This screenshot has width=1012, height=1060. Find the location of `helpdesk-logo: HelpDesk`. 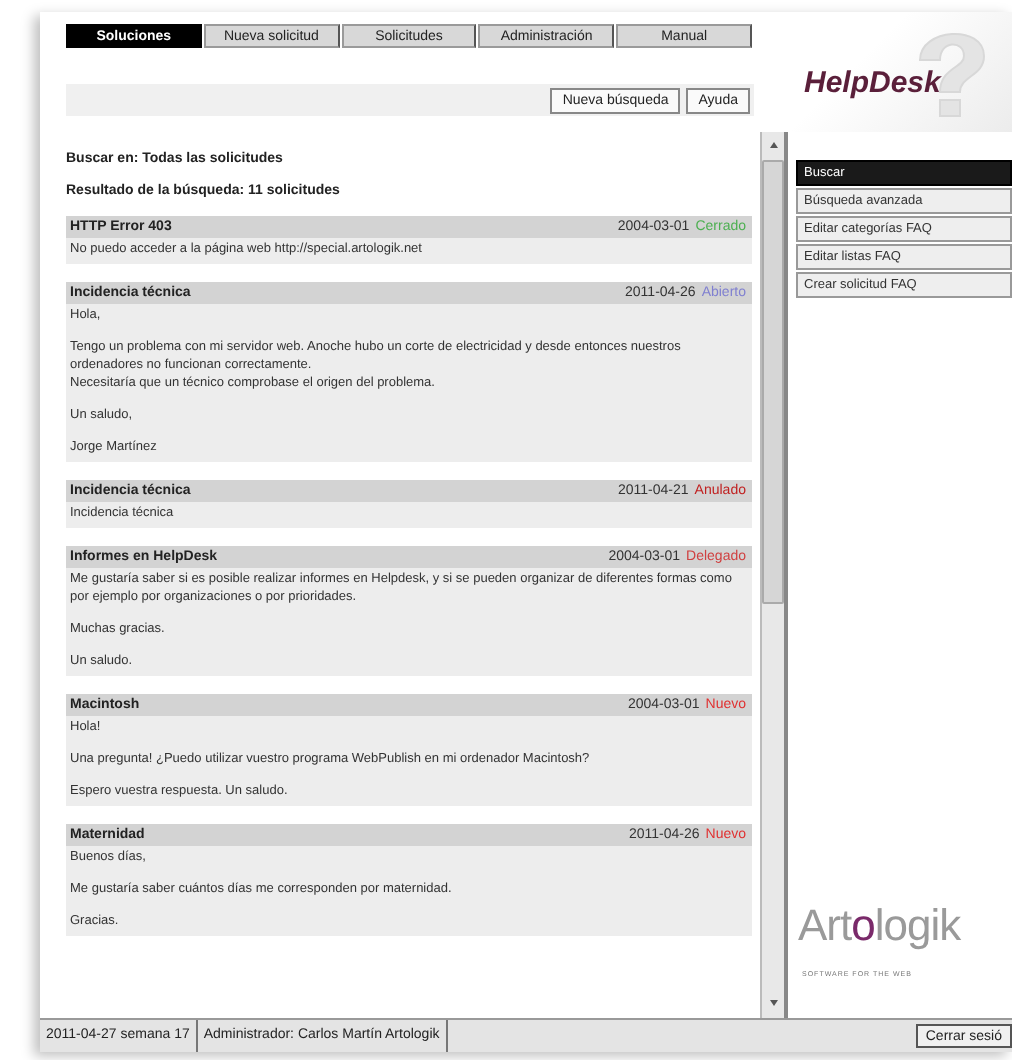

helpdesk-logo: HelpDesk is located at coordinates (872, 83).